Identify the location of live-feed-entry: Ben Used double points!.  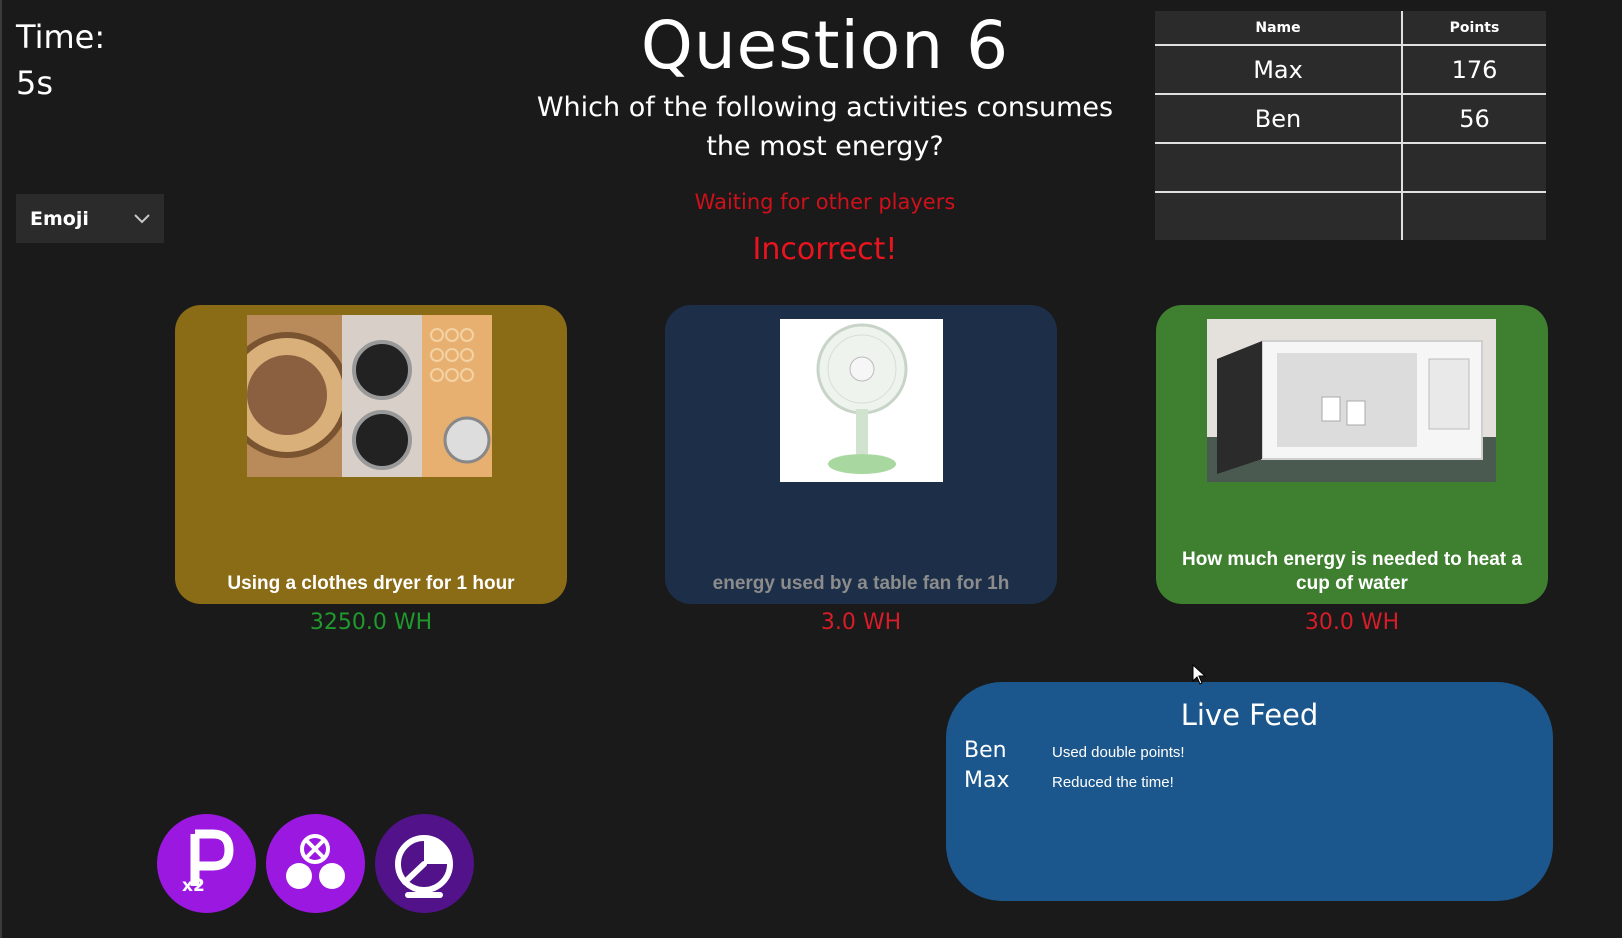
(1074, 750).